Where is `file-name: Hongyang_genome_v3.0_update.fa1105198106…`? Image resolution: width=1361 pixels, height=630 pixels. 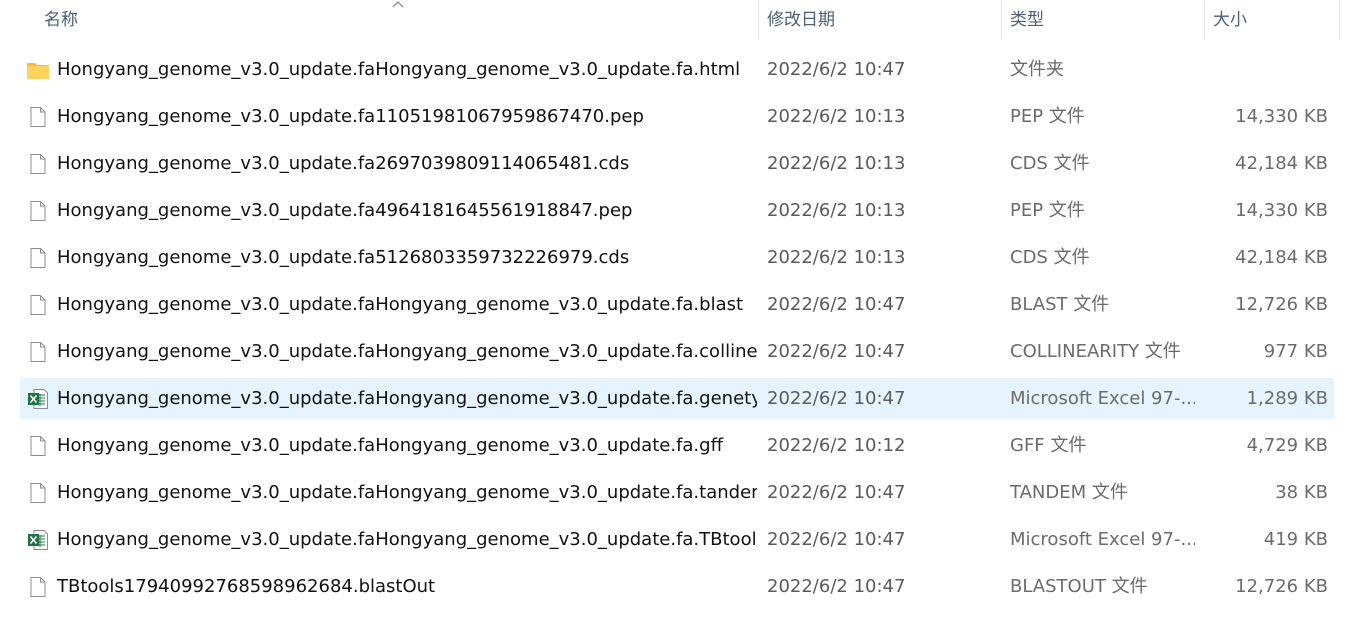
file-name: Hongyang_genome_v3.0_update.fa1105198106… is located at coordinates (350, 116).